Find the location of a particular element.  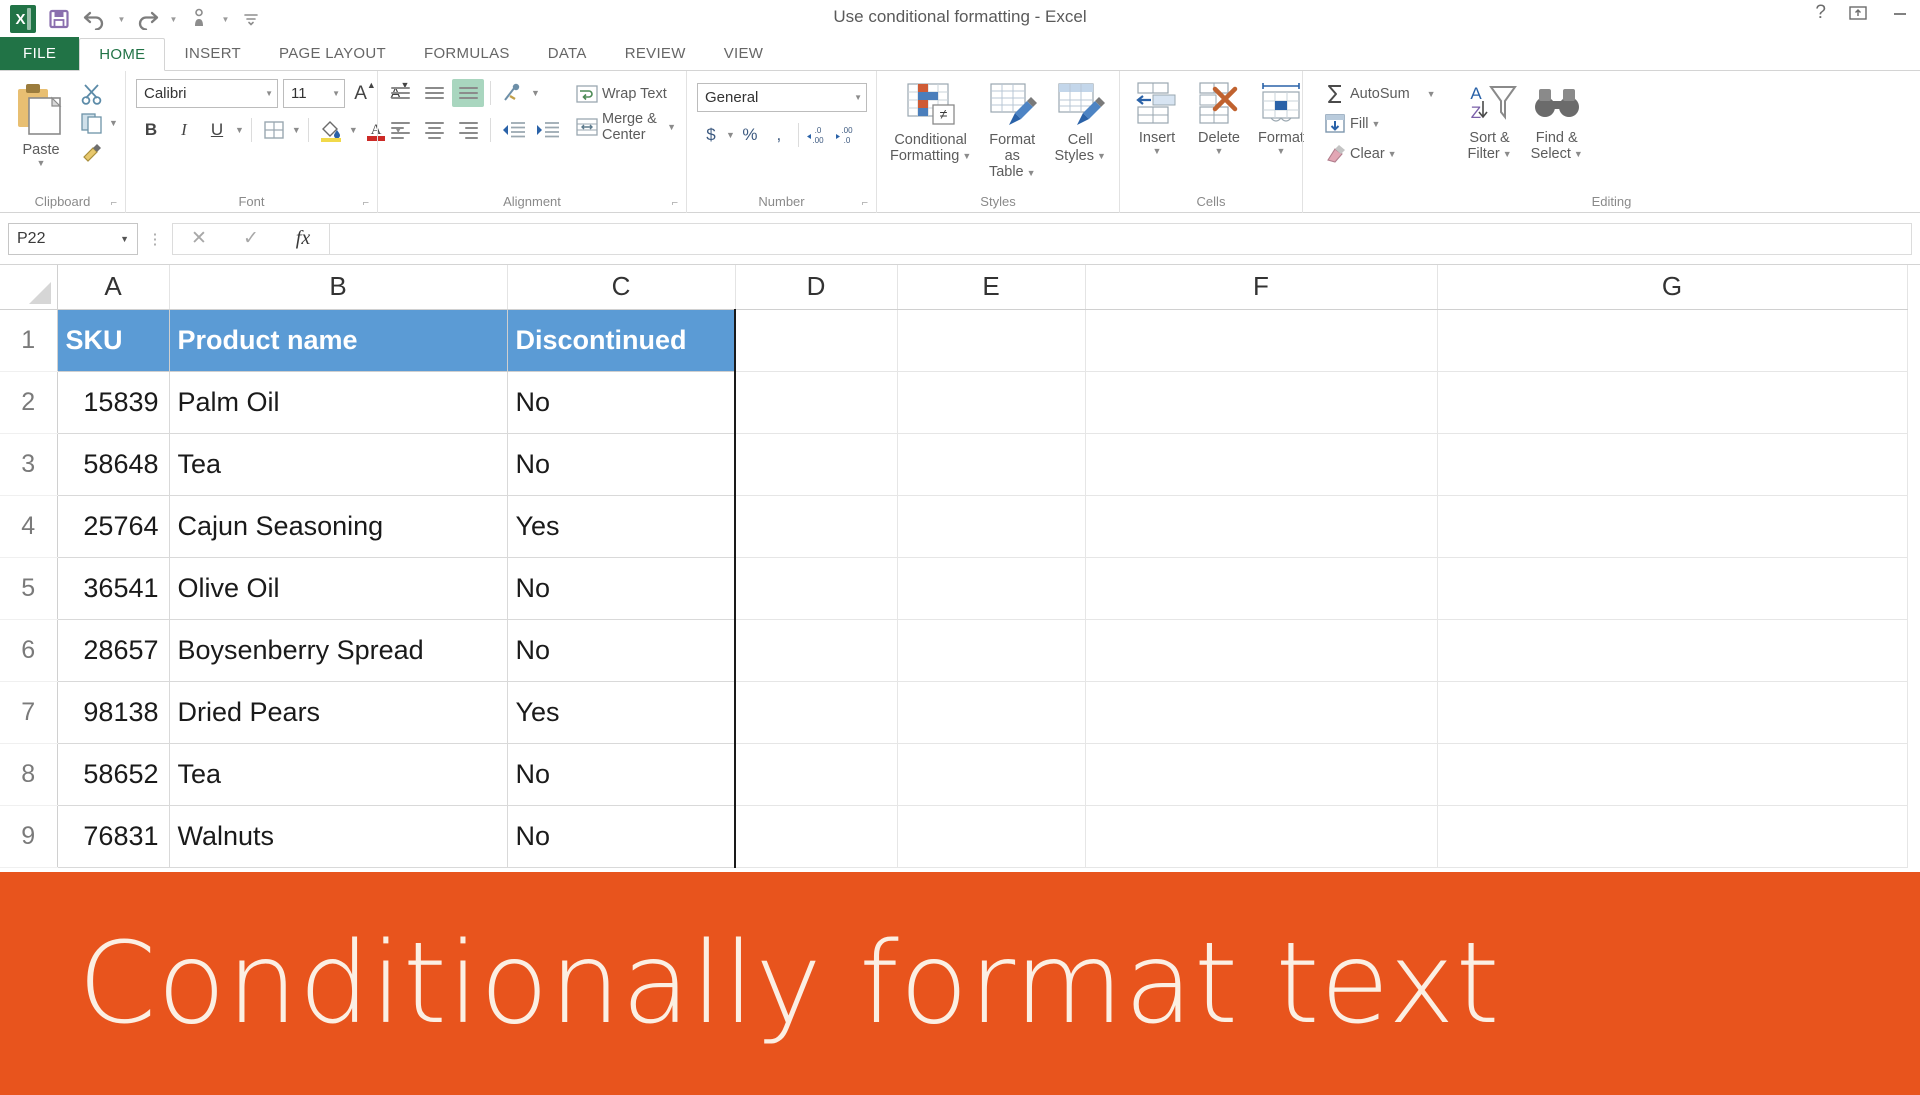

cell-c6: No is located at coordinates (621, 650).